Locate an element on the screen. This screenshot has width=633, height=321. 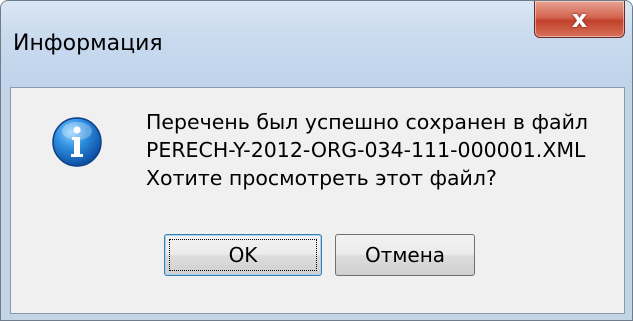
information-icon is located at coordinates (77, 142).